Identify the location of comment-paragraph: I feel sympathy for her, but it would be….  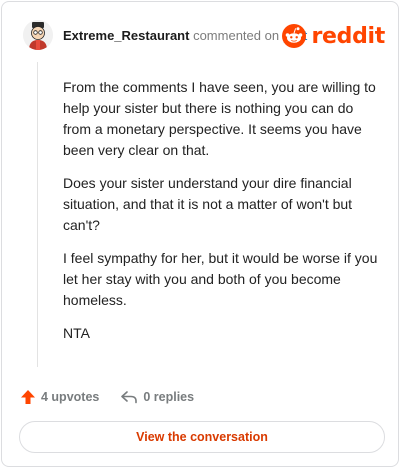
(220, 279).